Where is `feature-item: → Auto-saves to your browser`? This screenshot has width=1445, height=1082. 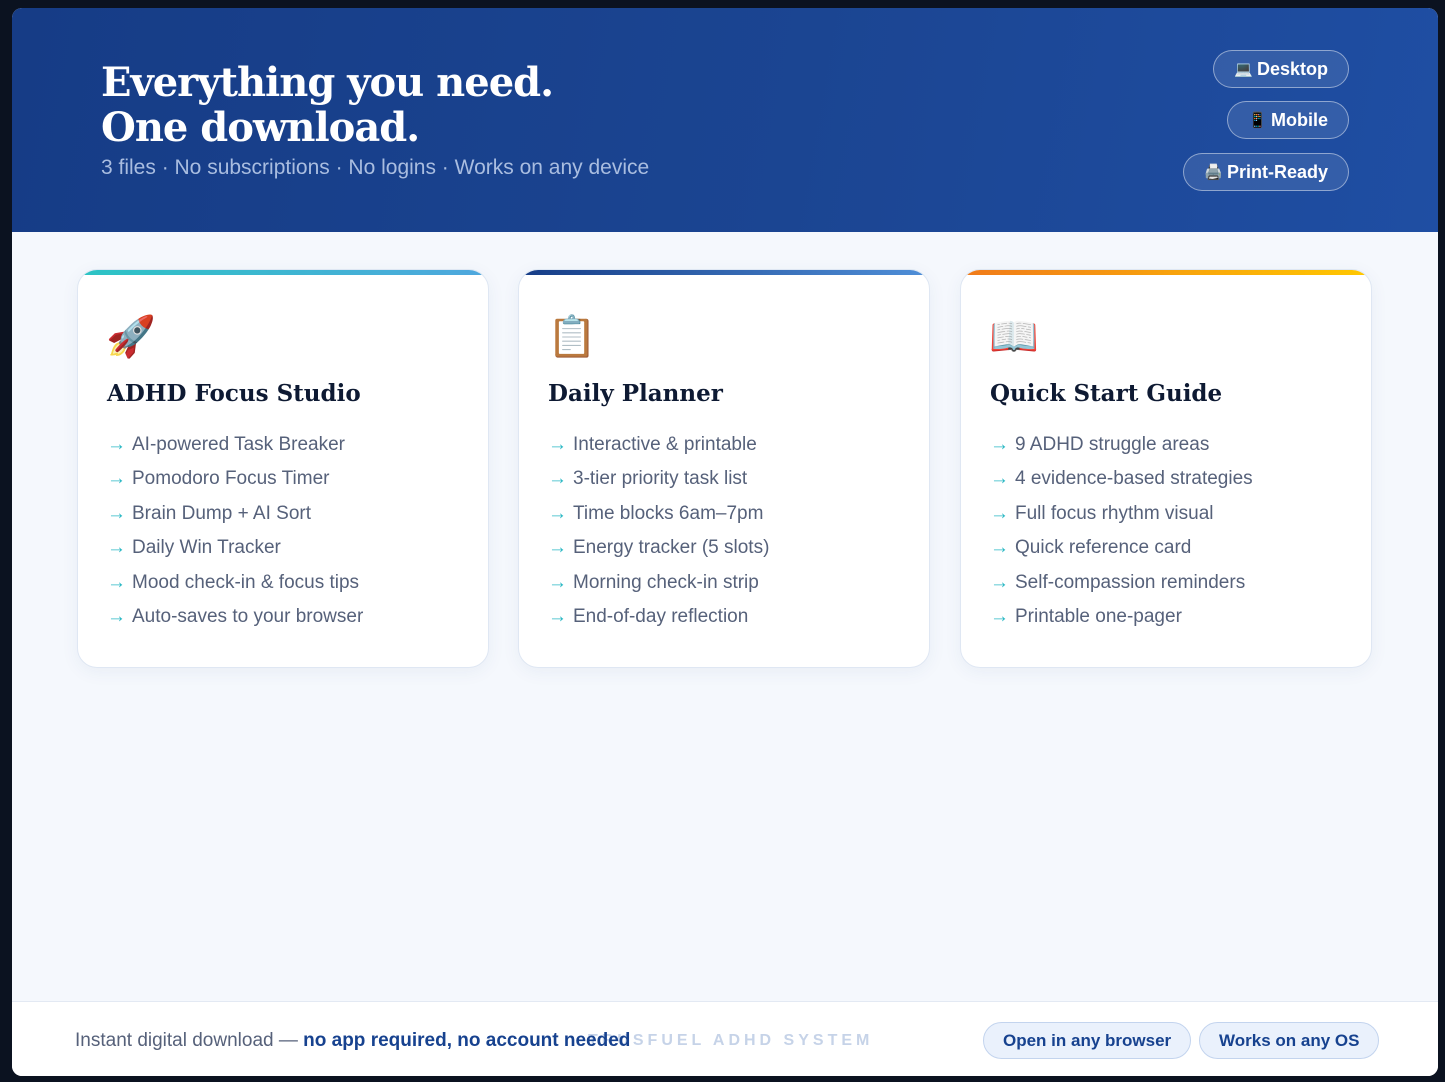
feature-item: → Auto-saves to your browser is located at coordinates (235, 619).